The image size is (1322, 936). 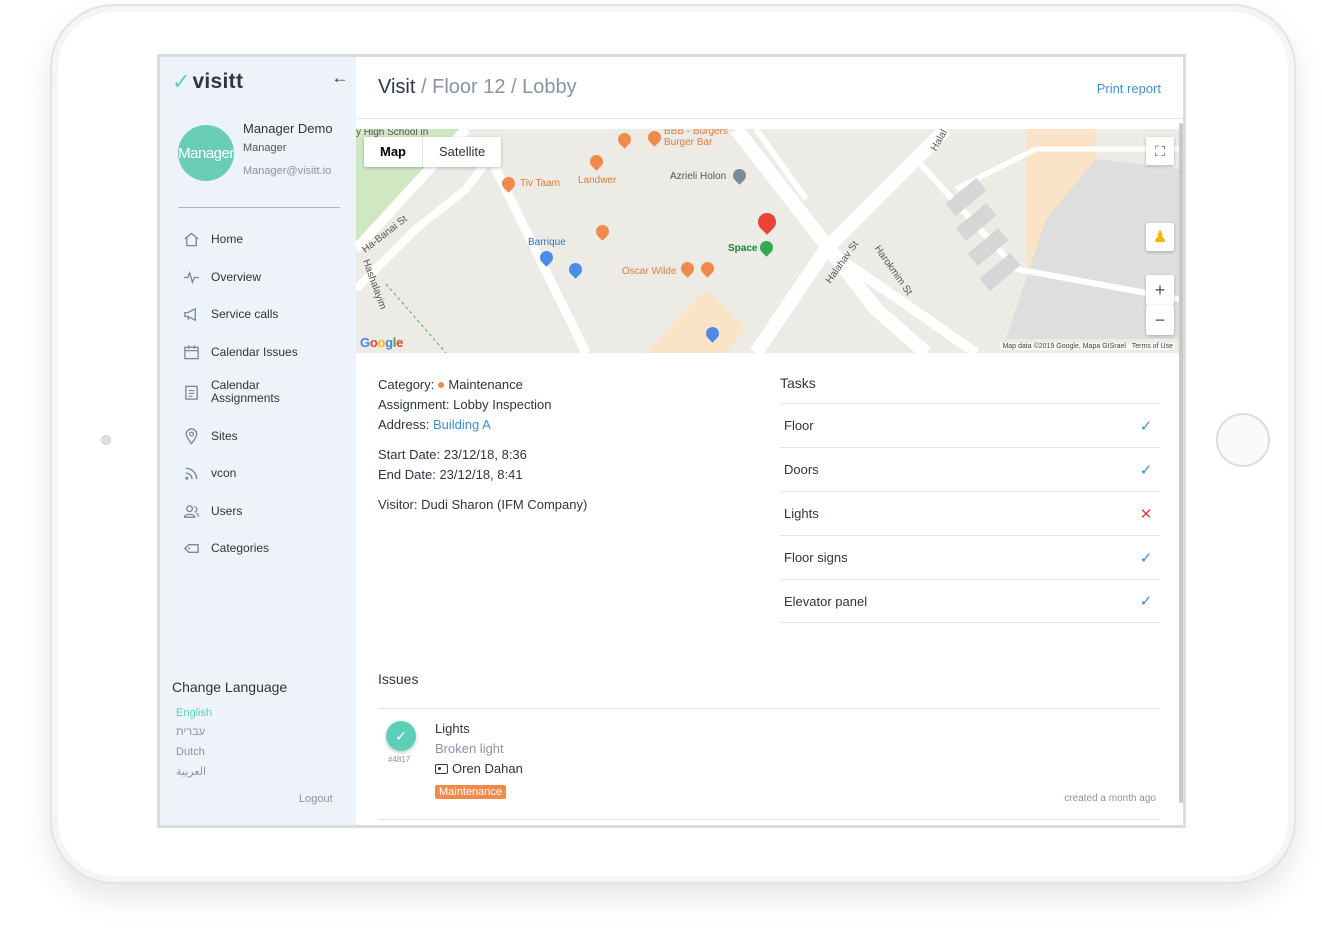 I want to click on sidebar-item-home: Home, so click(x=212, y=239).